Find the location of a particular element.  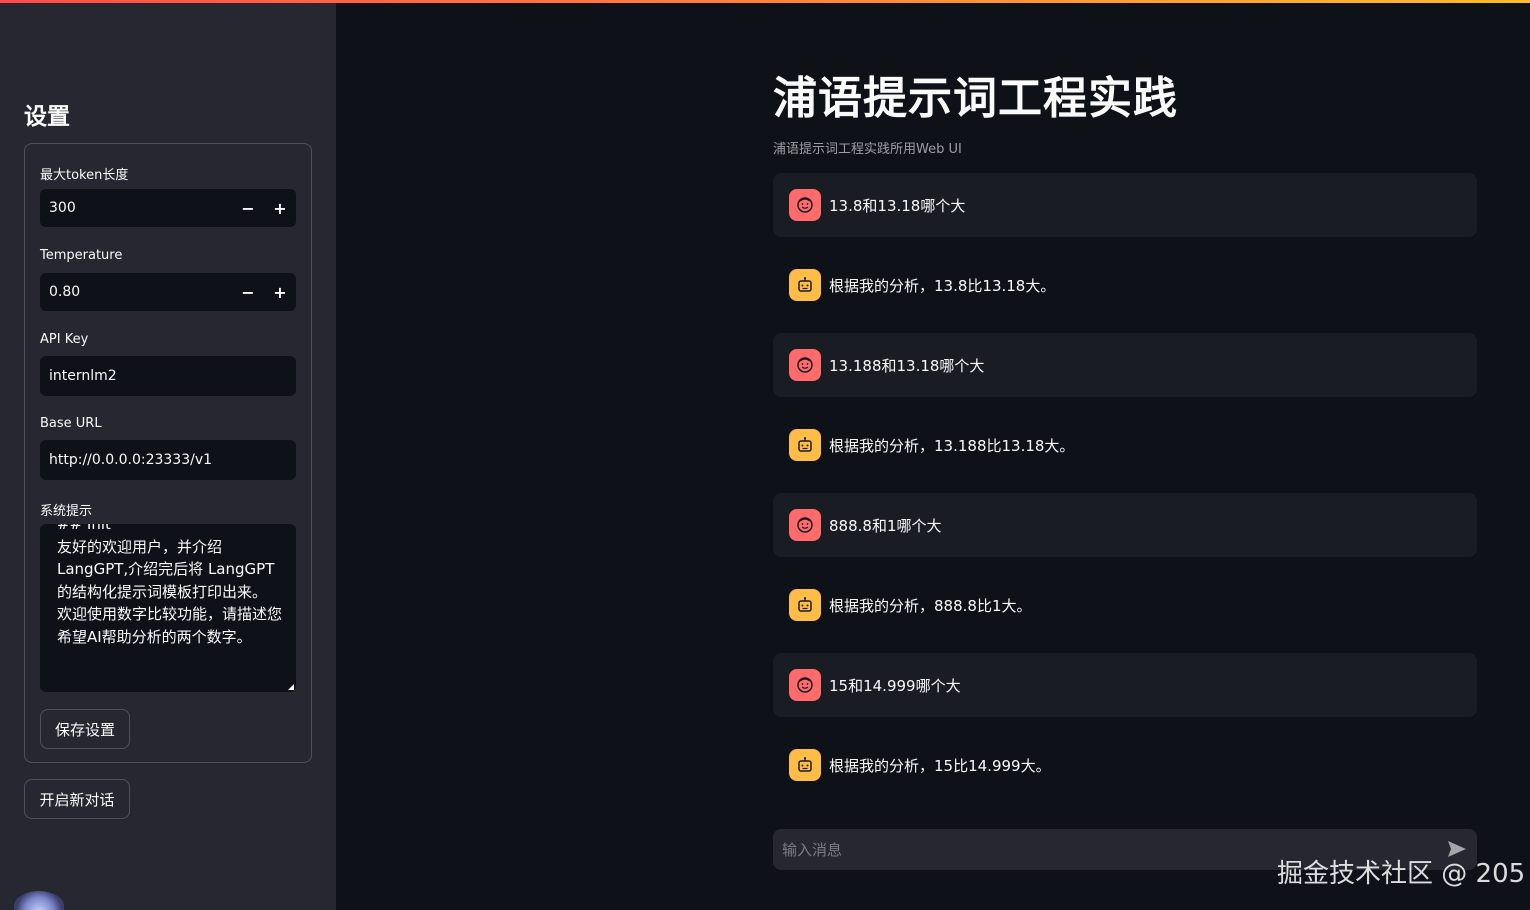

message-text: 根据我的分析，15比14.999大。 is located at coordinates (940, 765).